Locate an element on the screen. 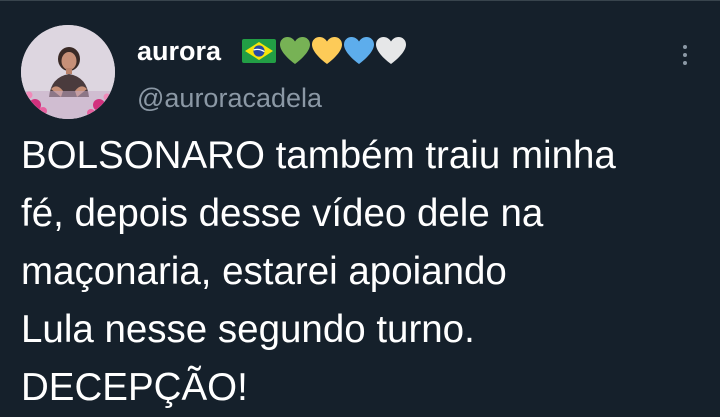 The width and height of the screenshot is (720, 417). green-heart-icon is located at coordinates (295, 50).